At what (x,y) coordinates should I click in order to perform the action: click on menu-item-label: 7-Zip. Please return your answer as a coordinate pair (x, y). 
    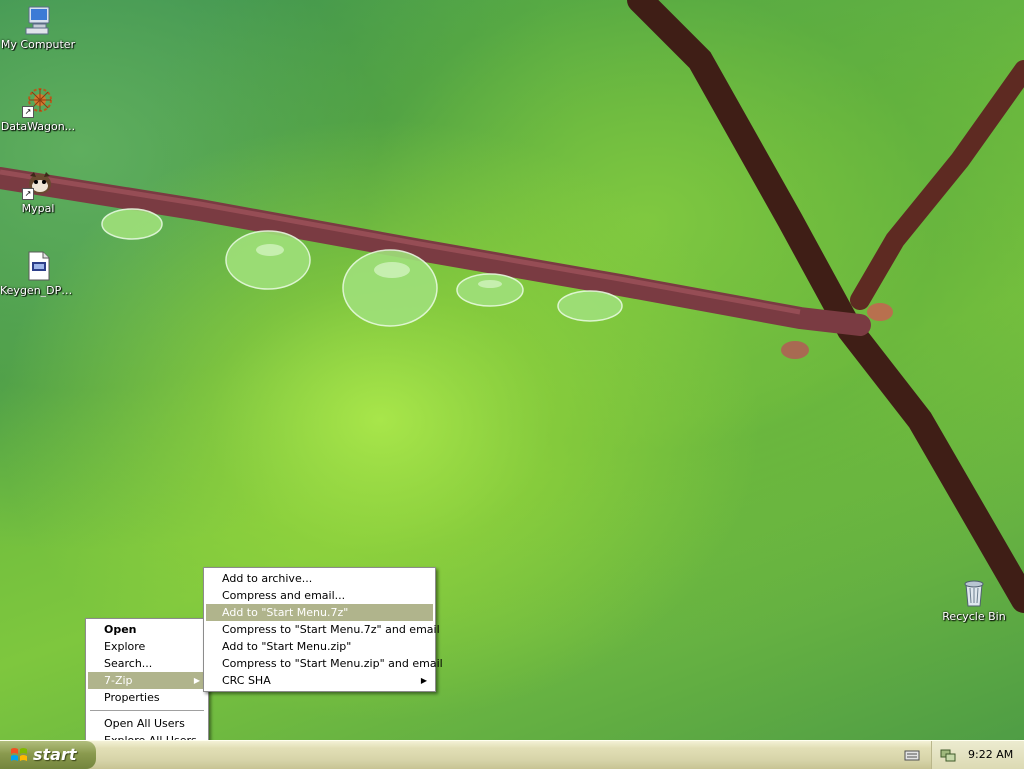
    Looking at the image, I should click on (118, 680).